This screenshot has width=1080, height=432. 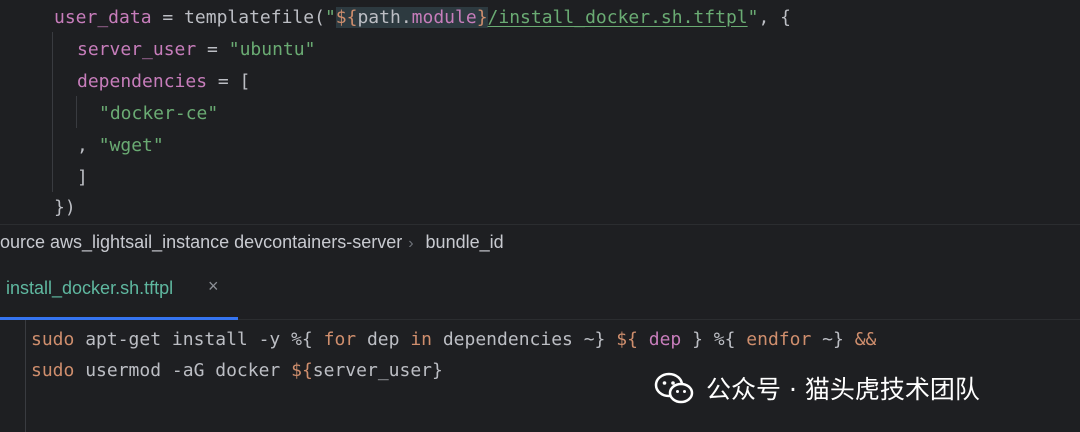 I want to click on code-token: } %{, so click(x=714, y=339).